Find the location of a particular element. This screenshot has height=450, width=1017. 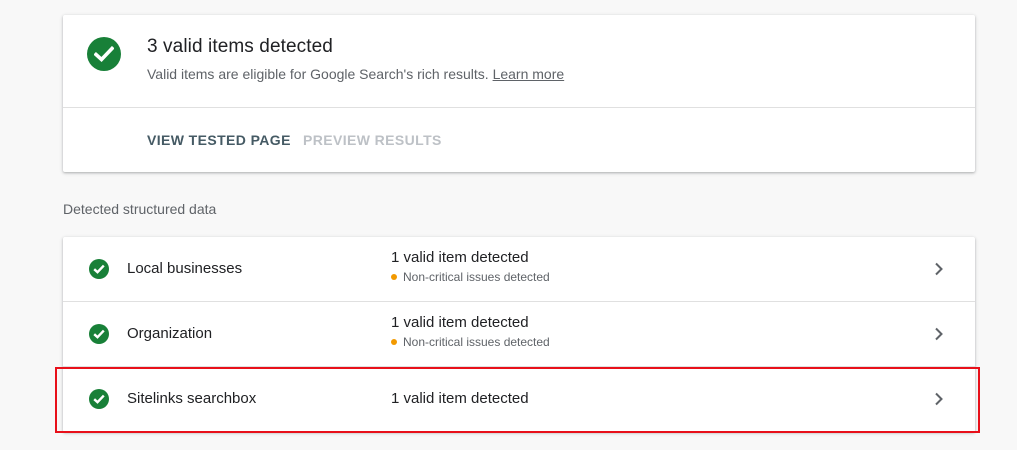

summary-title: 3 valid items detected is located at coordinates (240, 46).